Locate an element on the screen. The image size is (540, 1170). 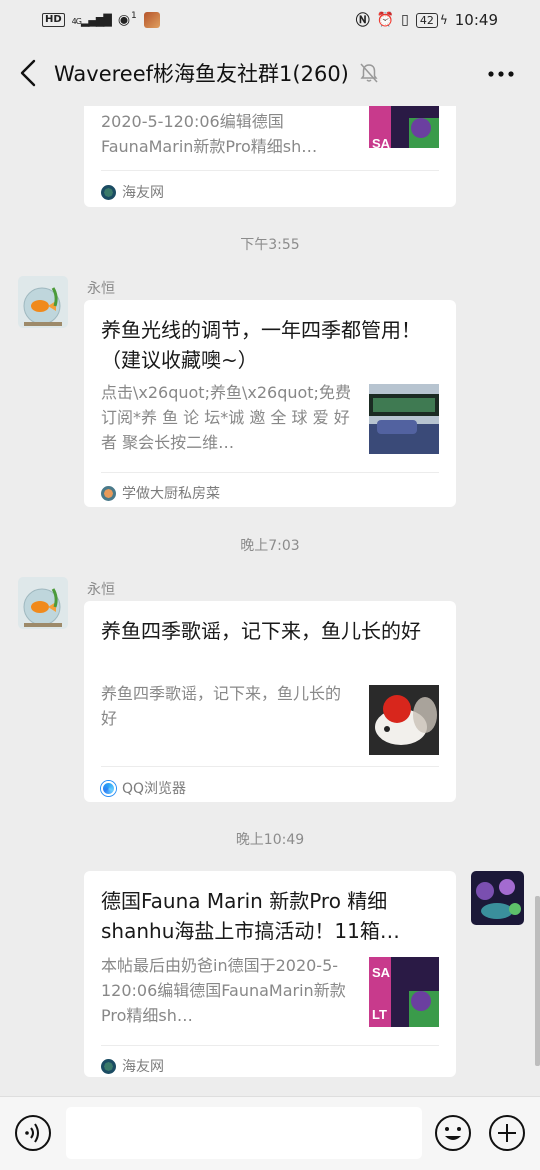
link-card-thumbnail: SA is located at coordinates (404, 127).